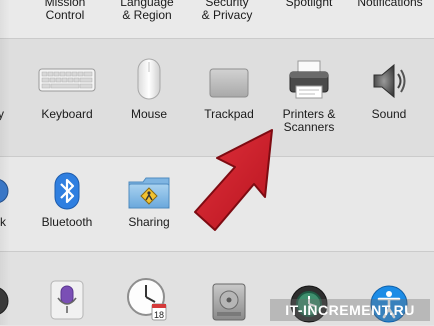 The image size is (434, 326). Describe the element at coordinates (350, 310) in the screenshot. I see `watermark-text: IT-INCREMENT.RU` at that location.